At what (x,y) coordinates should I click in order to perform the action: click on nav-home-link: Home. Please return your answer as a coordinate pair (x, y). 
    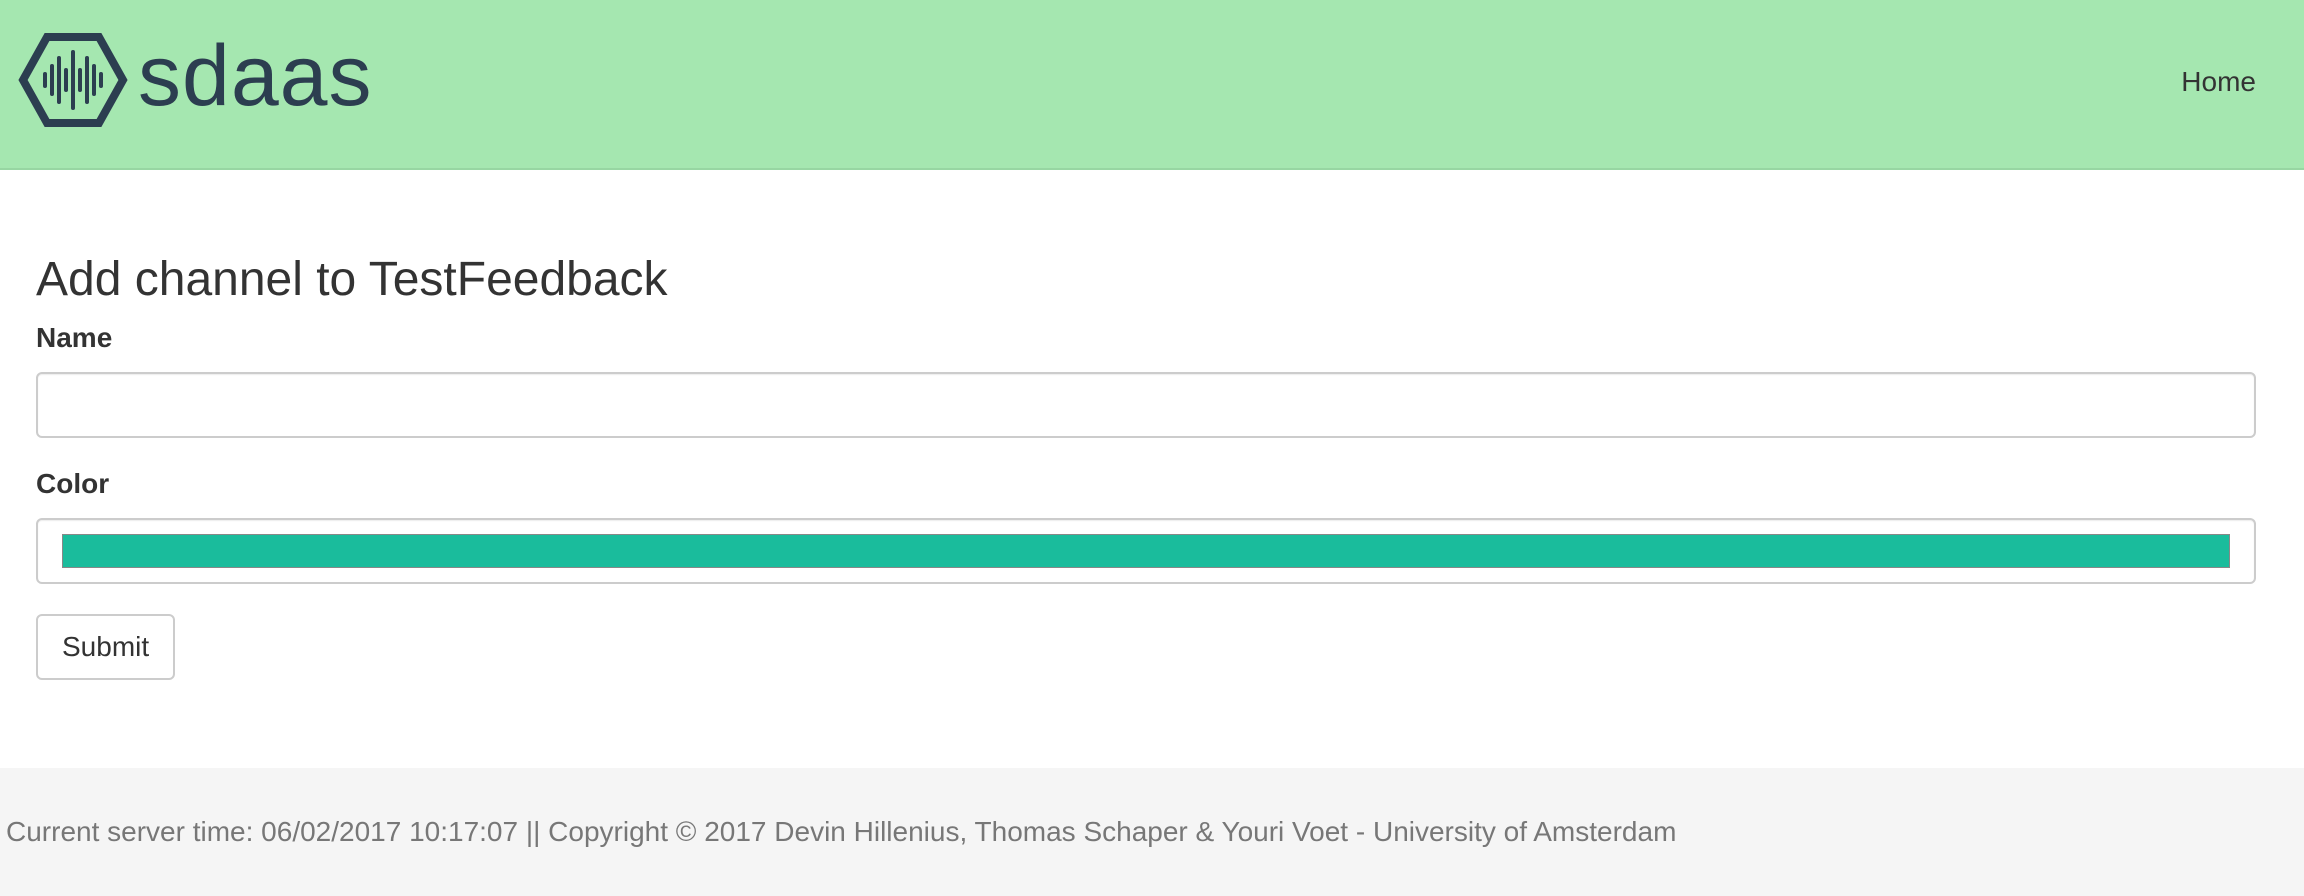
    Looking at the image, I should click on (2218, 82).